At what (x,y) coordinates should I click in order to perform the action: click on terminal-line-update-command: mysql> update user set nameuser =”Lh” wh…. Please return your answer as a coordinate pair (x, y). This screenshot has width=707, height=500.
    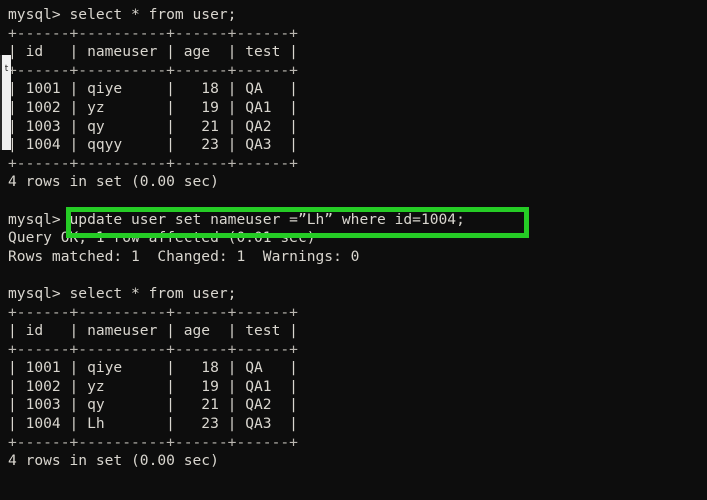
    Looking at the image, I should click on (236, 219).